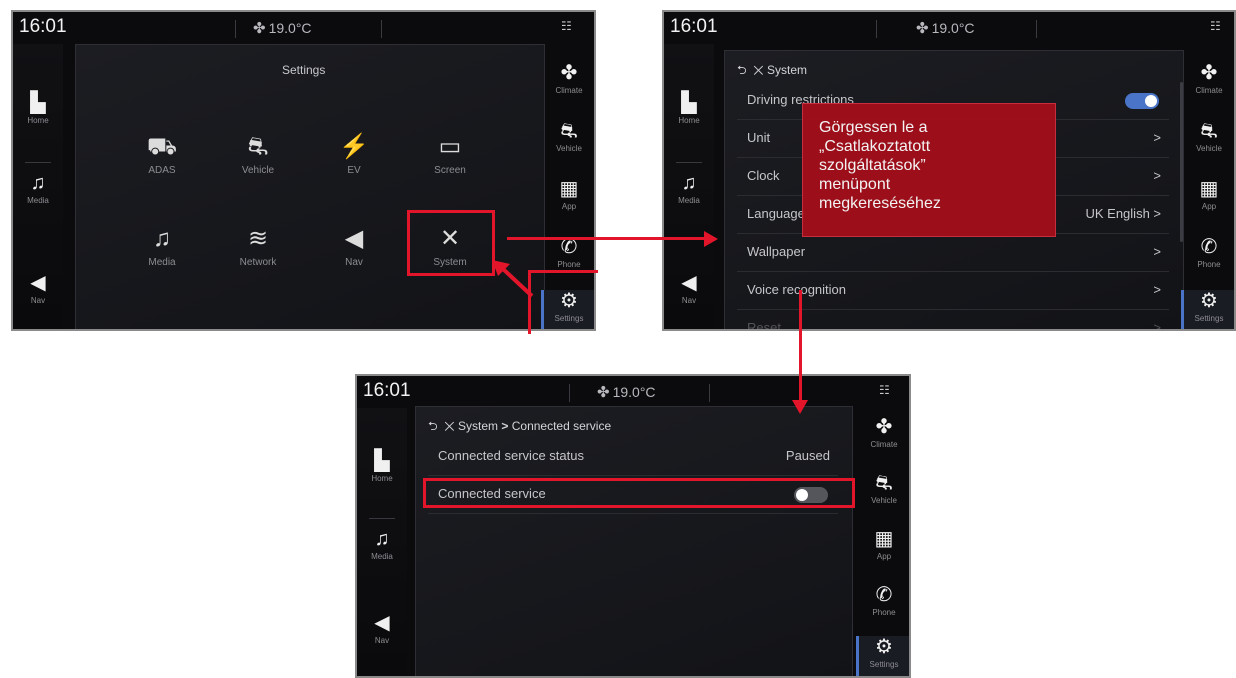  I want to click on panel-header: ⮌ ✕ System, so click(772, 71).